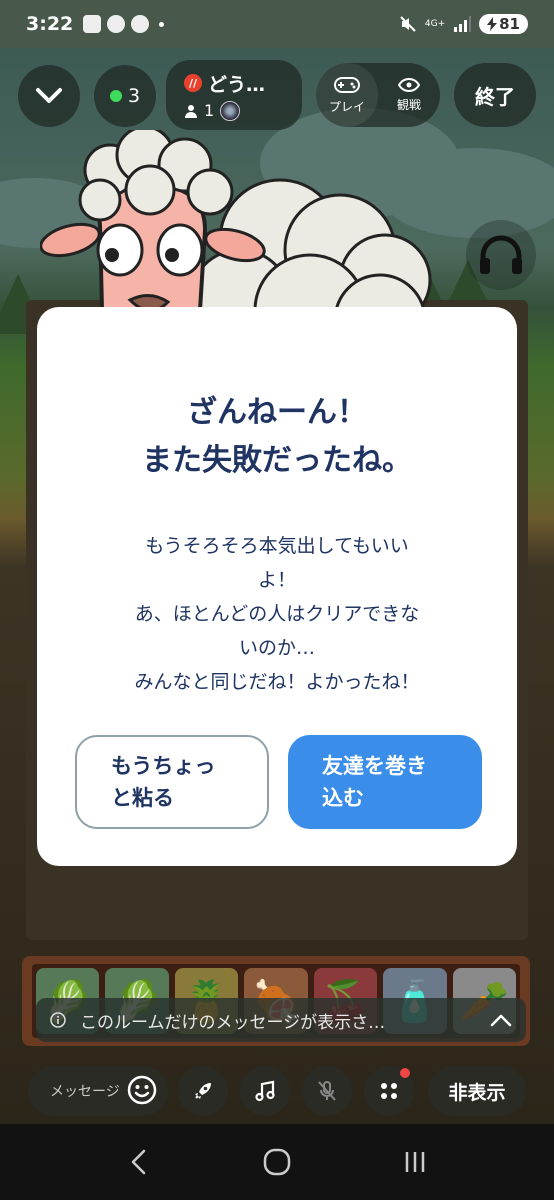  I want to click on top-controls: 3 // どう… 1 プレイ 観戦 終了, so click(277, 96).